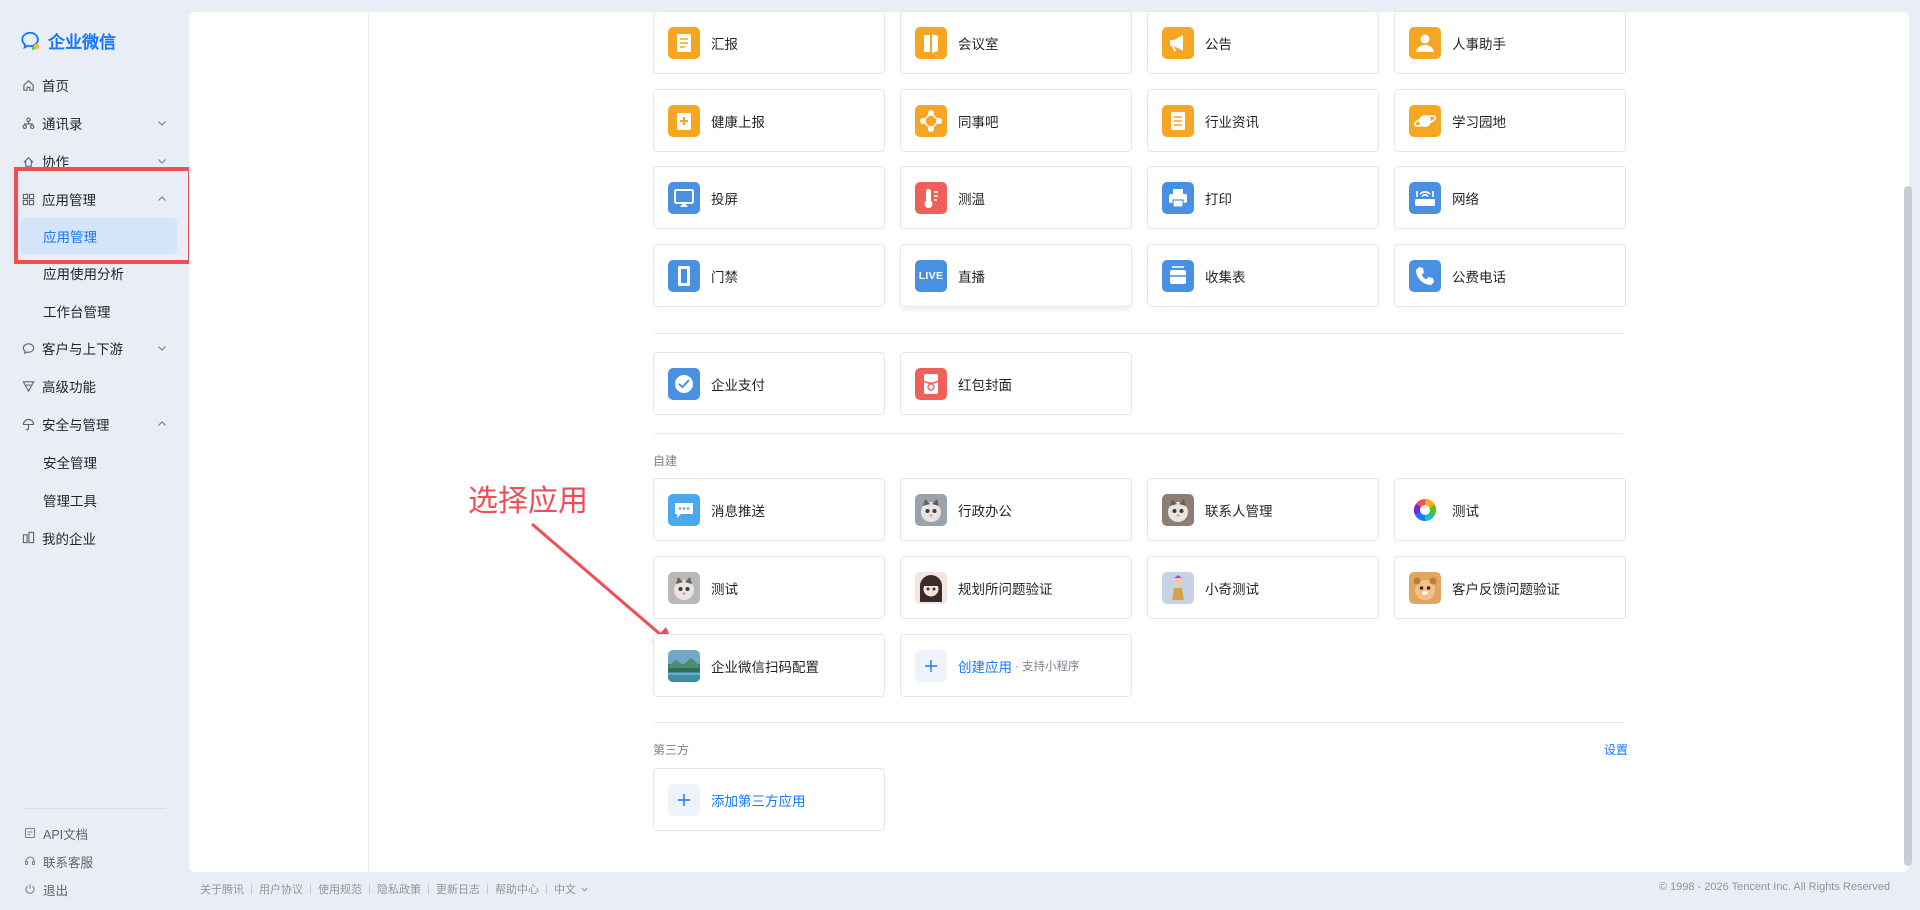  I want to click on create-app-button: 创建应用 · 支持小程序, so click(1016, 665).